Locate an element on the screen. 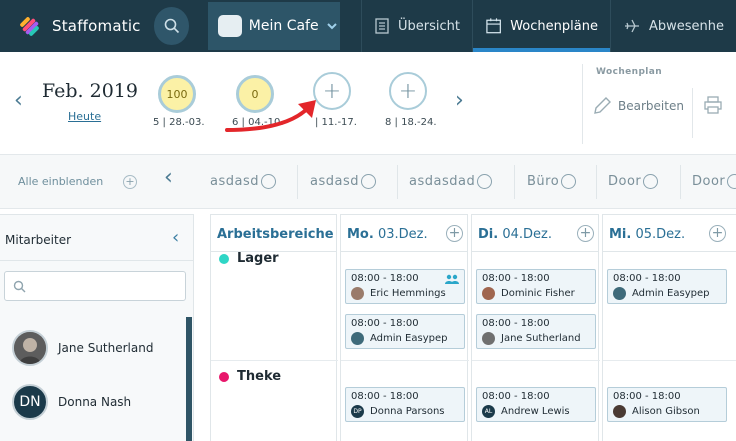  areas-column-header: Arbeitsbereiche is located at coordinates (273, 233).